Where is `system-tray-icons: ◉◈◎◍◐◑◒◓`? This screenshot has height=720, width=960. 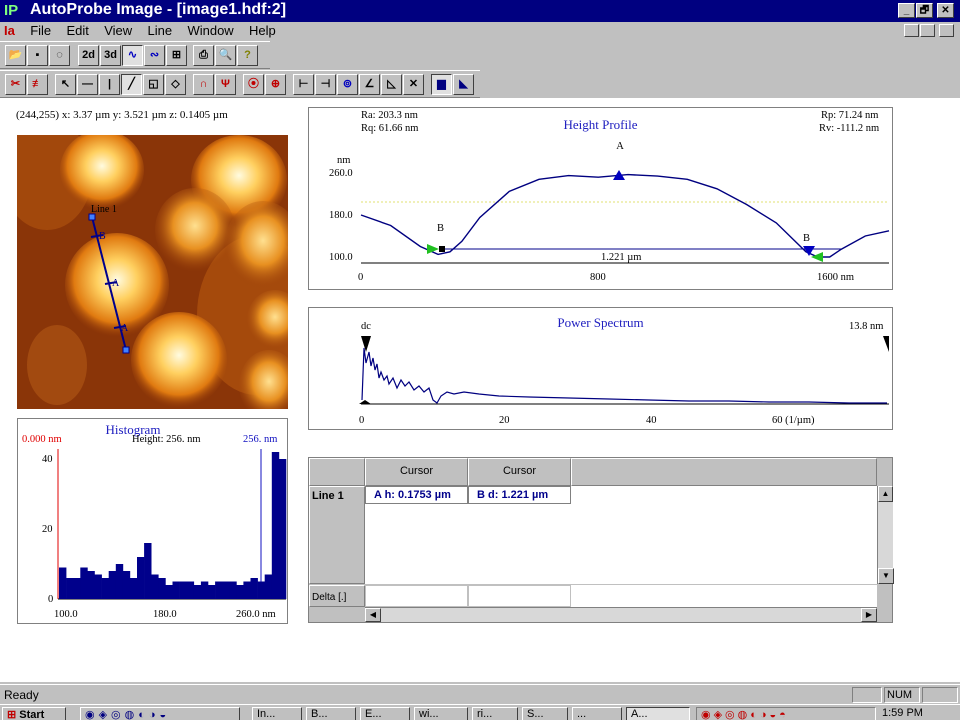
system-tray-icons: ◉◈◎◍◐◑◒◓ is located at coordinates (786, 713).